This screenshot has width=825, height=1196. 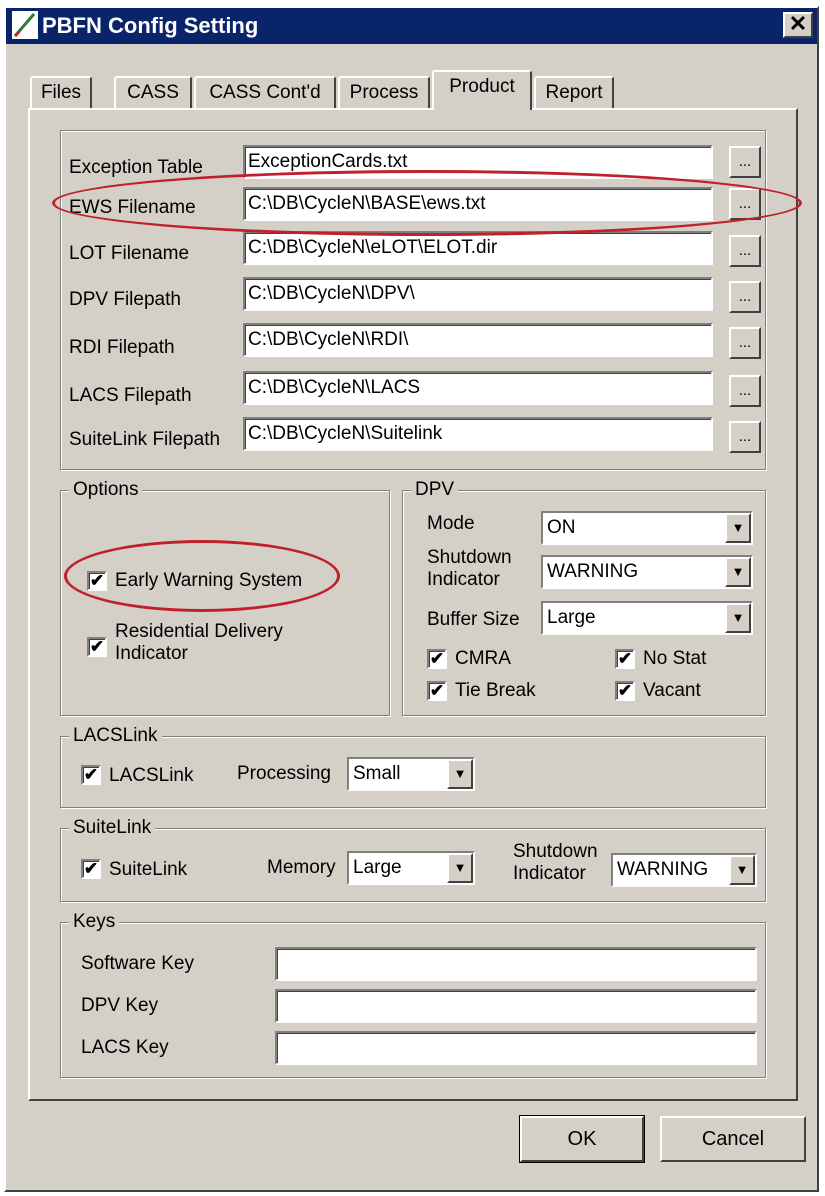 What do you see at coordinates (106, 490) in the screenshot?
I see `options-group-title: Options` at bounding box center [106, 490].